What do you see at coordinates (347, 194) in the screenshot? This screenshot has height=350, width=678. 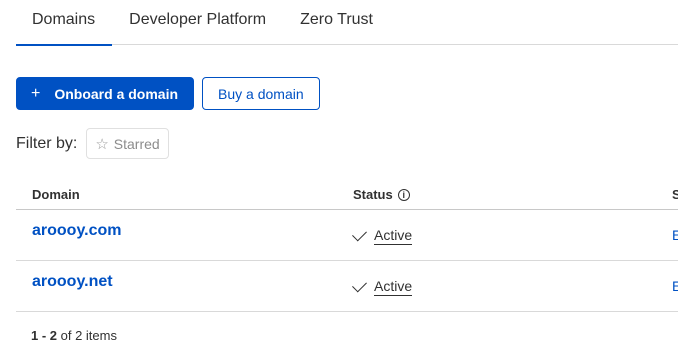 I see `table-header: Domain Status i S` at bounding box center [347, 194].